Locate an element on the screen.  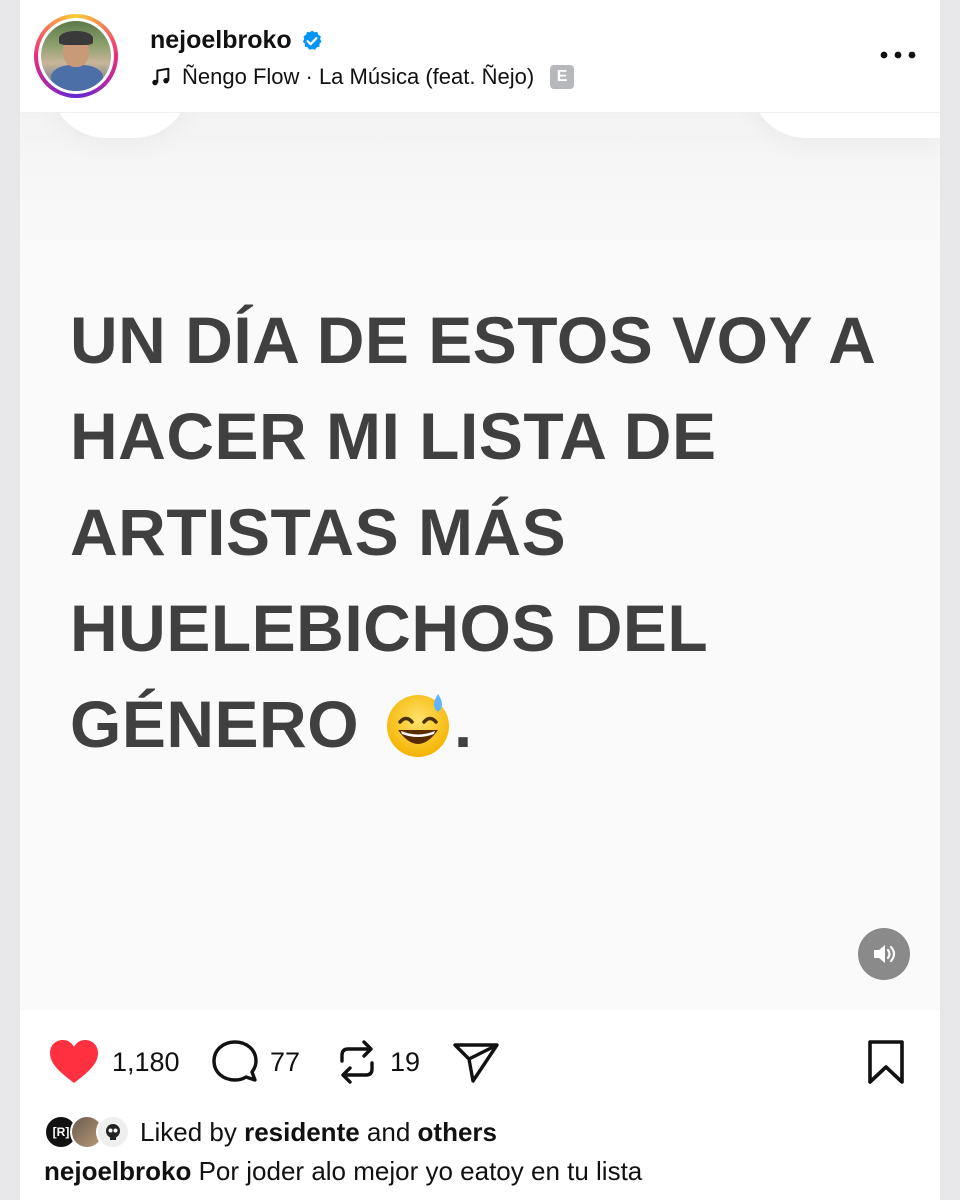
post-line-4: HUELEBICHOS DEL is located at coordinates (389, 628).